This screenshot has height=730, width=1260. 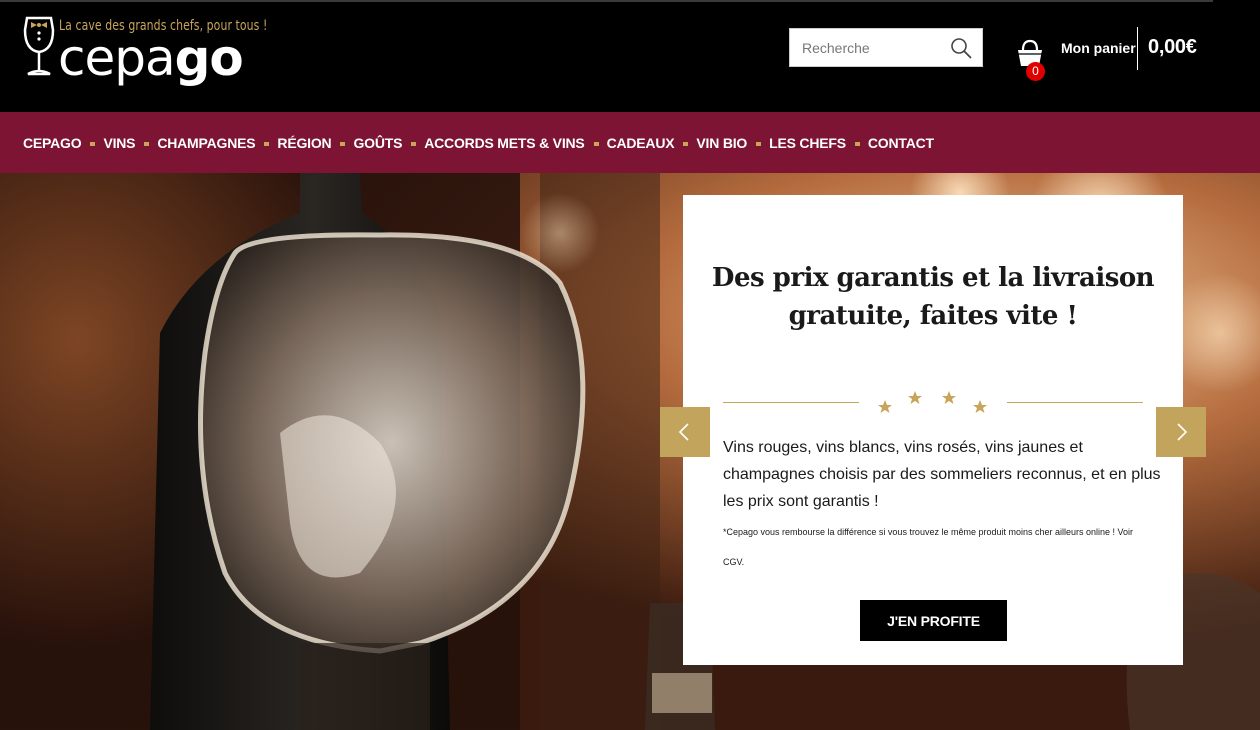 I want to click on slider-next-button, so click(x=1181, y=432).